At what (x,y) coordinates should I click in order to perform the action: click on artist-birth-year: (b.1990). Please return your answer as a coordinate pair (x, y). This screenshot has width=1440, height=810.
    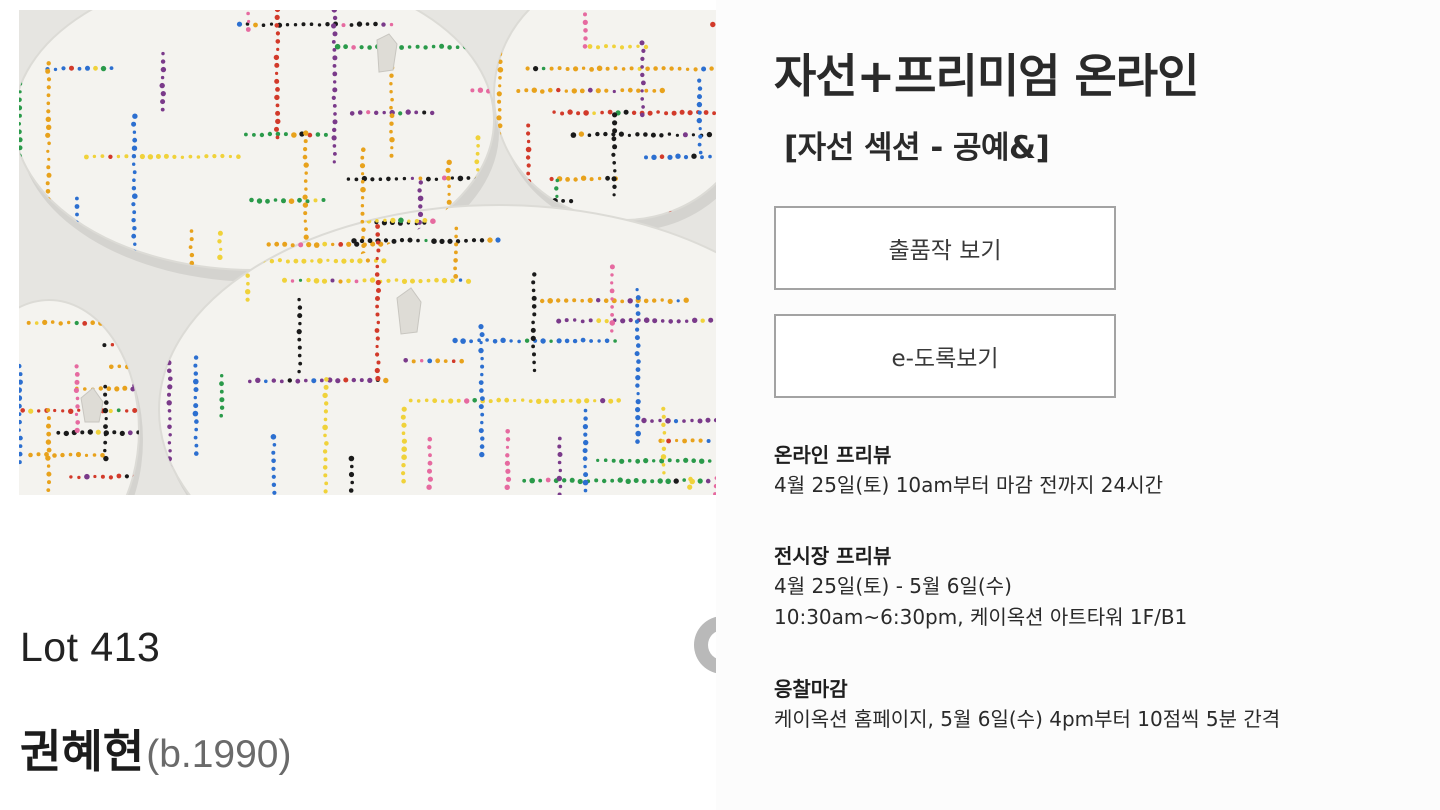
    Looking at the image, I should click on (219, 754).